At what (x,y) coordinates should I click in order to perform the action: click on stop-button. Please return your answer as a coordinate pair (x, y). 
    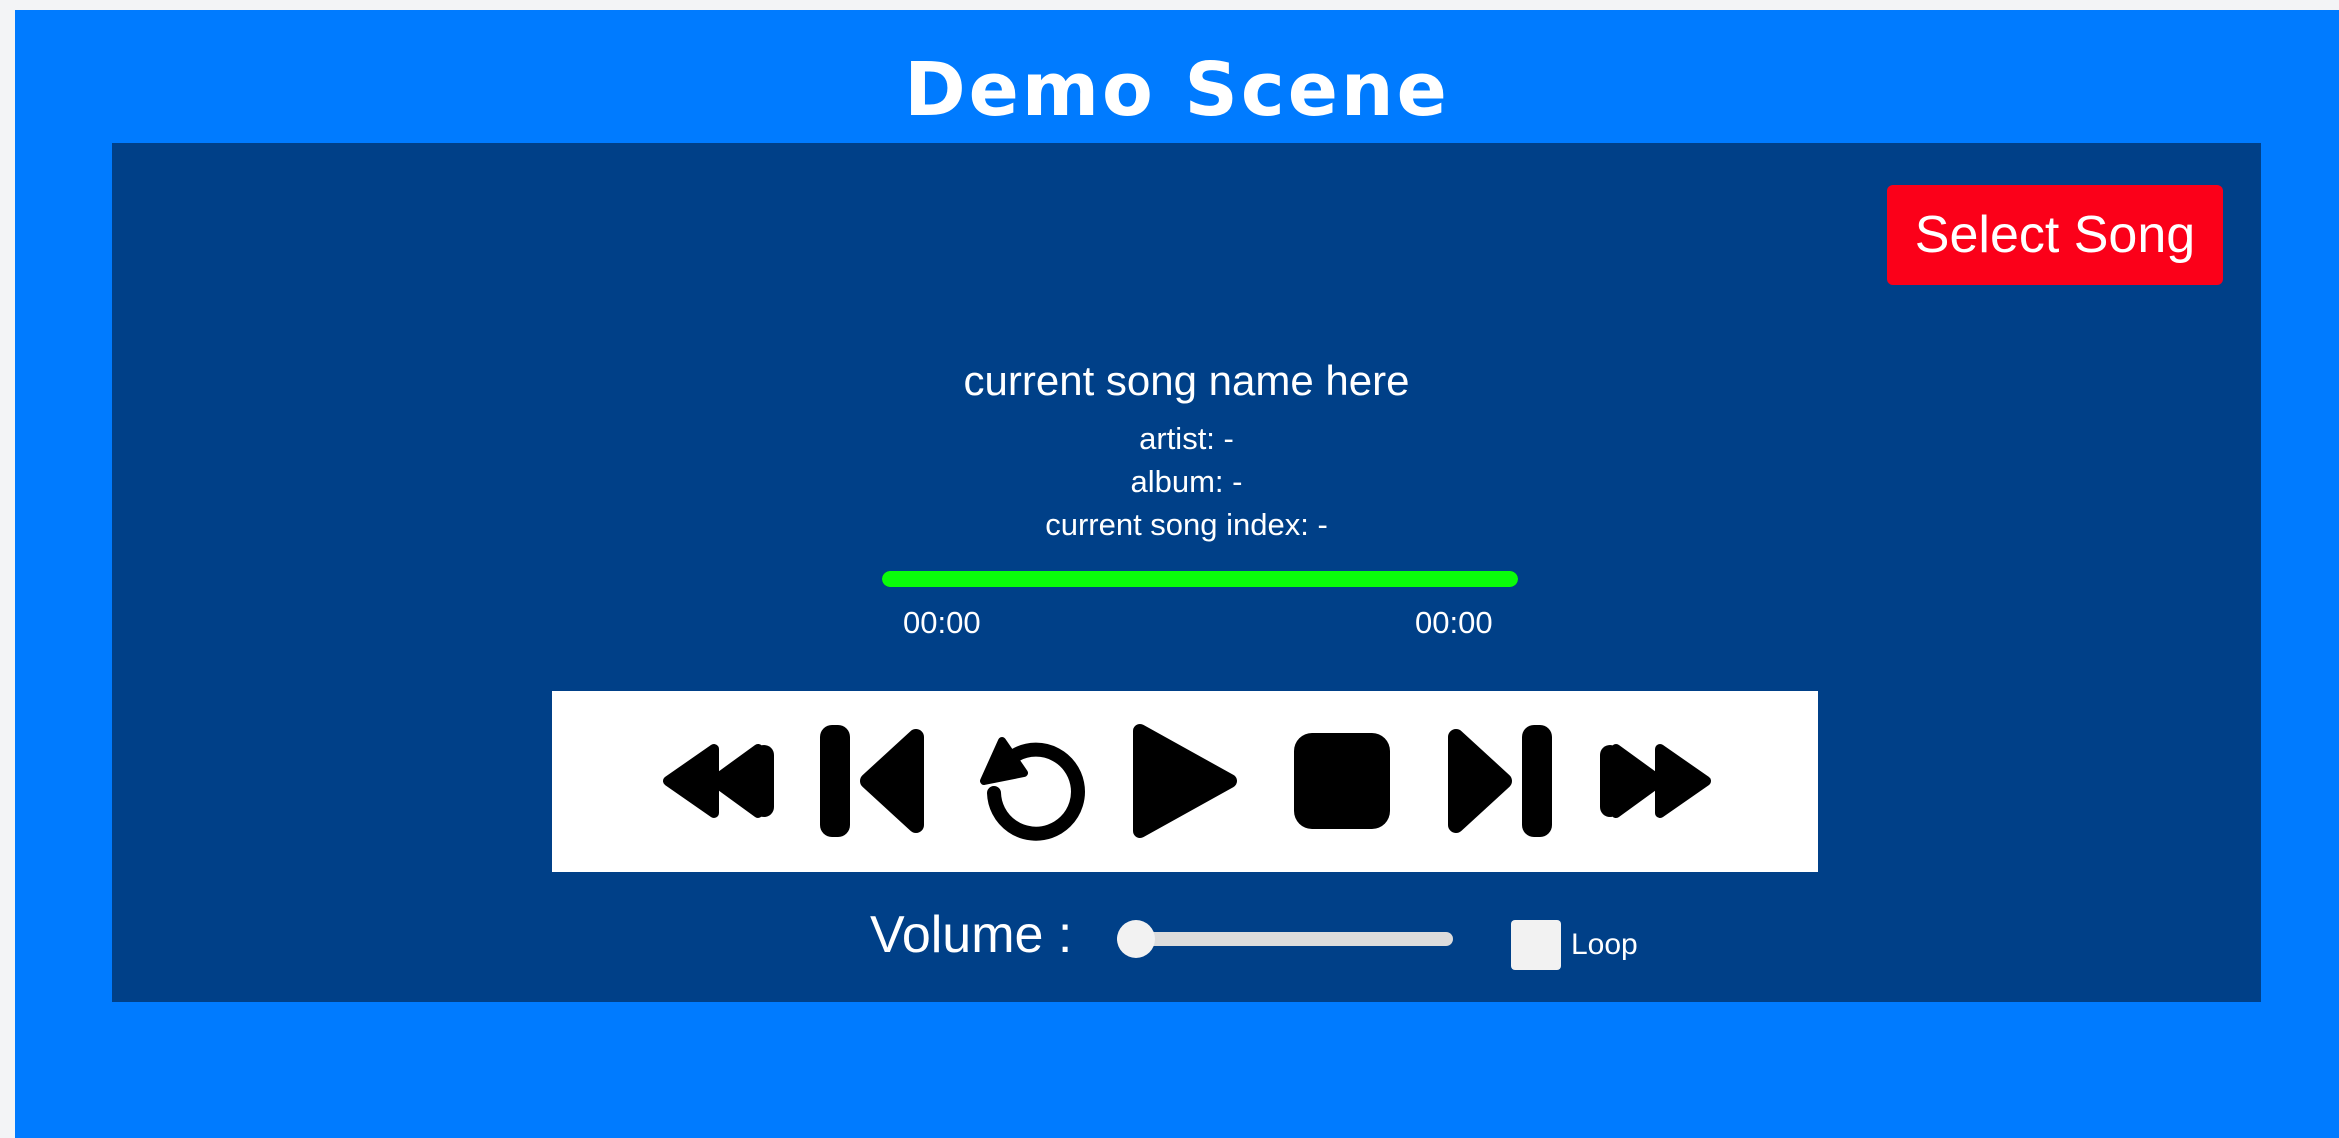
    Looking at the image, I should click on (1342, 781).